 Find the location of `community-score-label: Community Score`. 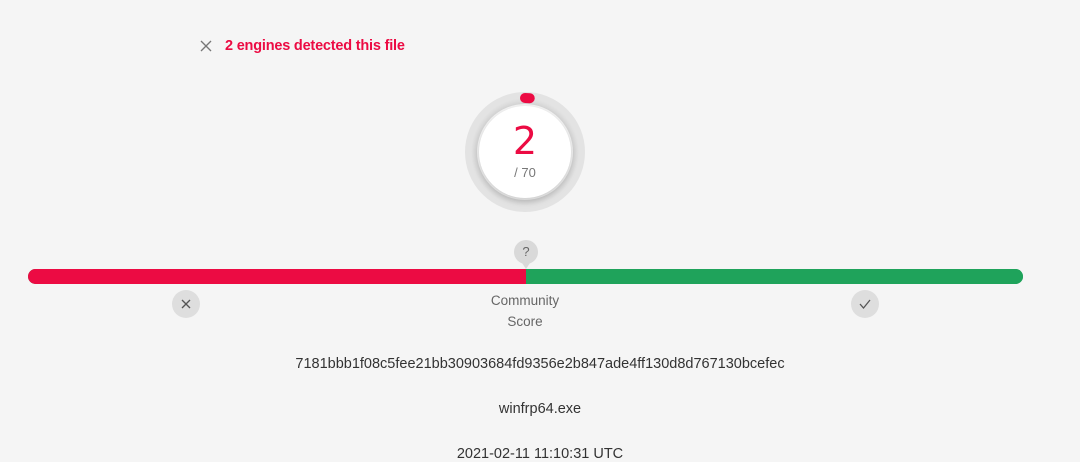

community-score-label: Community Score is located at coordinates (525, 311).